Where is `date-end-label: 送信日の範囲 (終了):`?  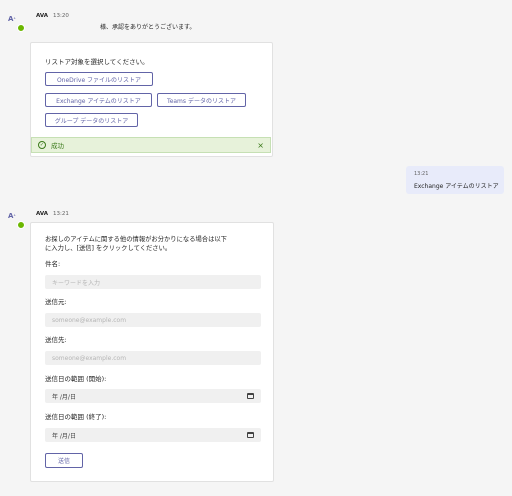
date-end-label: 送信日の範囲 (終了): is located at coordinates (76, 417).